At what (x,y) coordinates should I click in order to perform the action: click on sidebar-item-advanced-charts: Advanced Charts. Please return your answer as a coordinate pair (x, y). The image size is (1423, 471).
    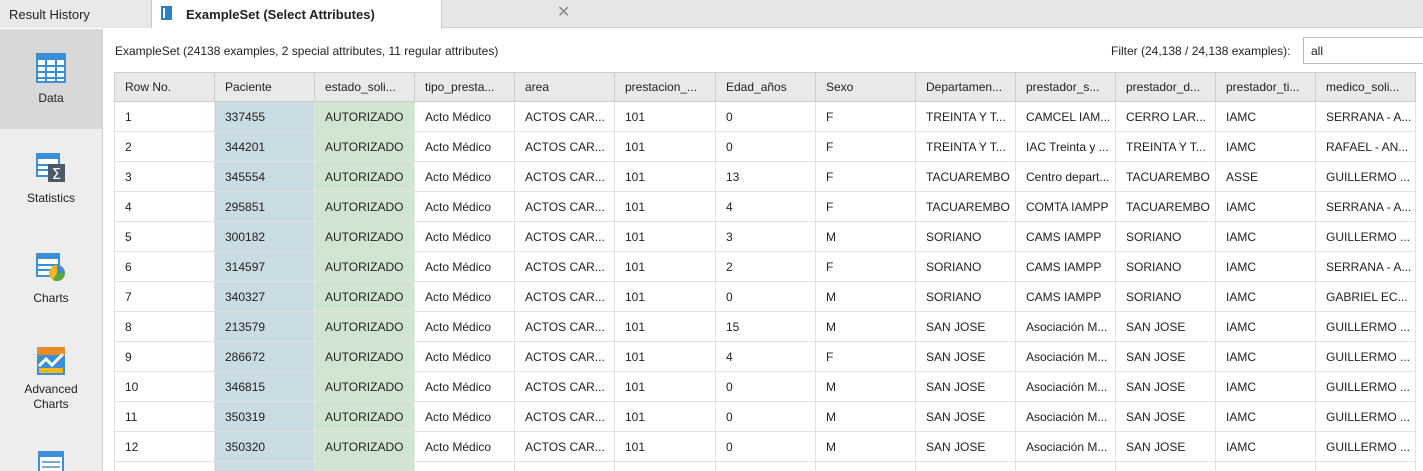
    Looking at the image, I should click on (51, 379).